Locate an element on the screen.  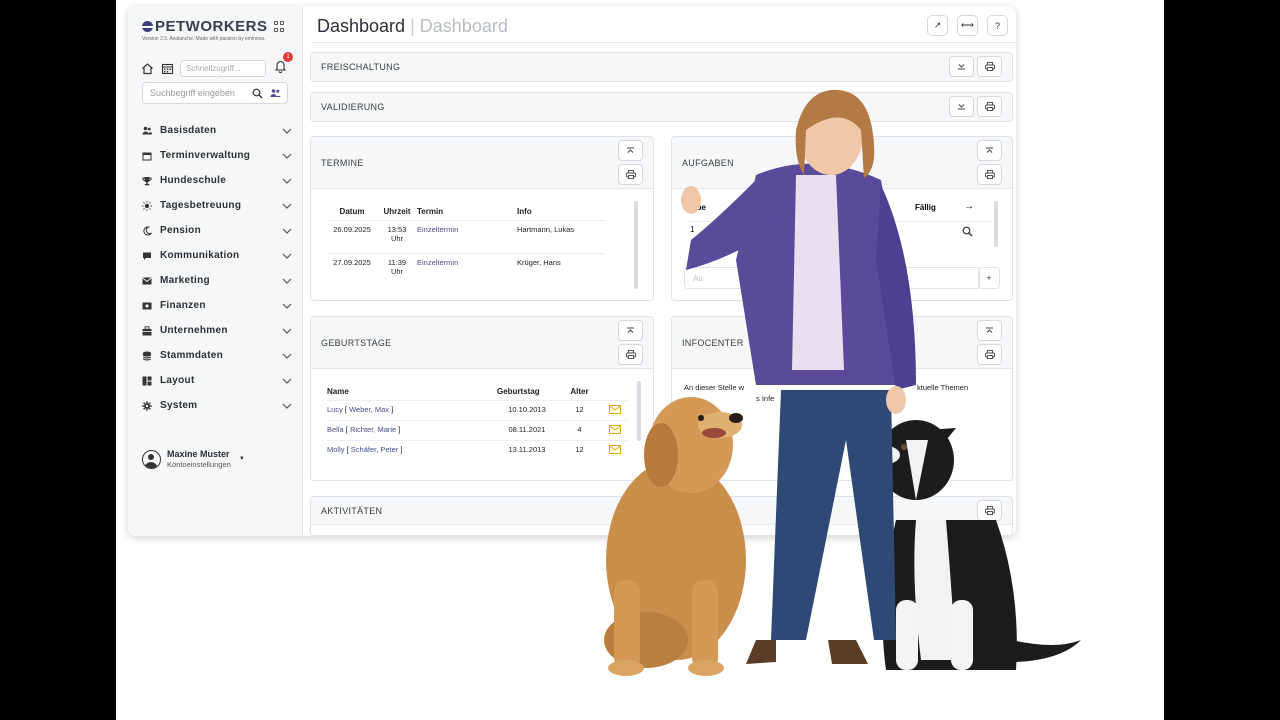
owner-link: Weber, Max is located at coordinates (369, 409).